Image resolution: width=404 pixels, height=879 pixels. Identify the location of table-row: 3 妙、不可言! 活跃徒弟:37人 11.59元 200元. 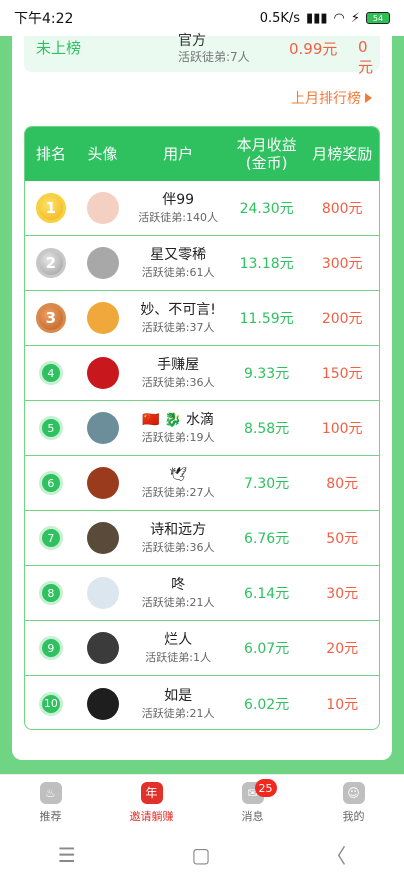
(202, 318).